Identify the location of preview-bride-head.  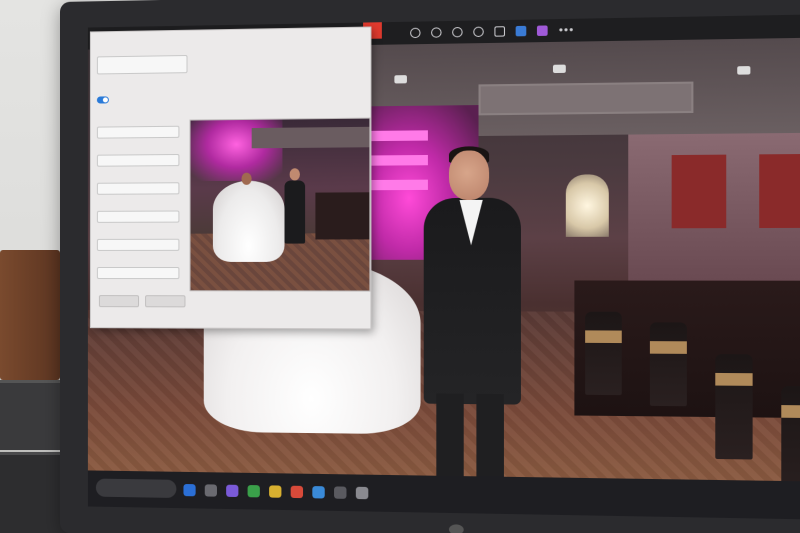
(246, 178).